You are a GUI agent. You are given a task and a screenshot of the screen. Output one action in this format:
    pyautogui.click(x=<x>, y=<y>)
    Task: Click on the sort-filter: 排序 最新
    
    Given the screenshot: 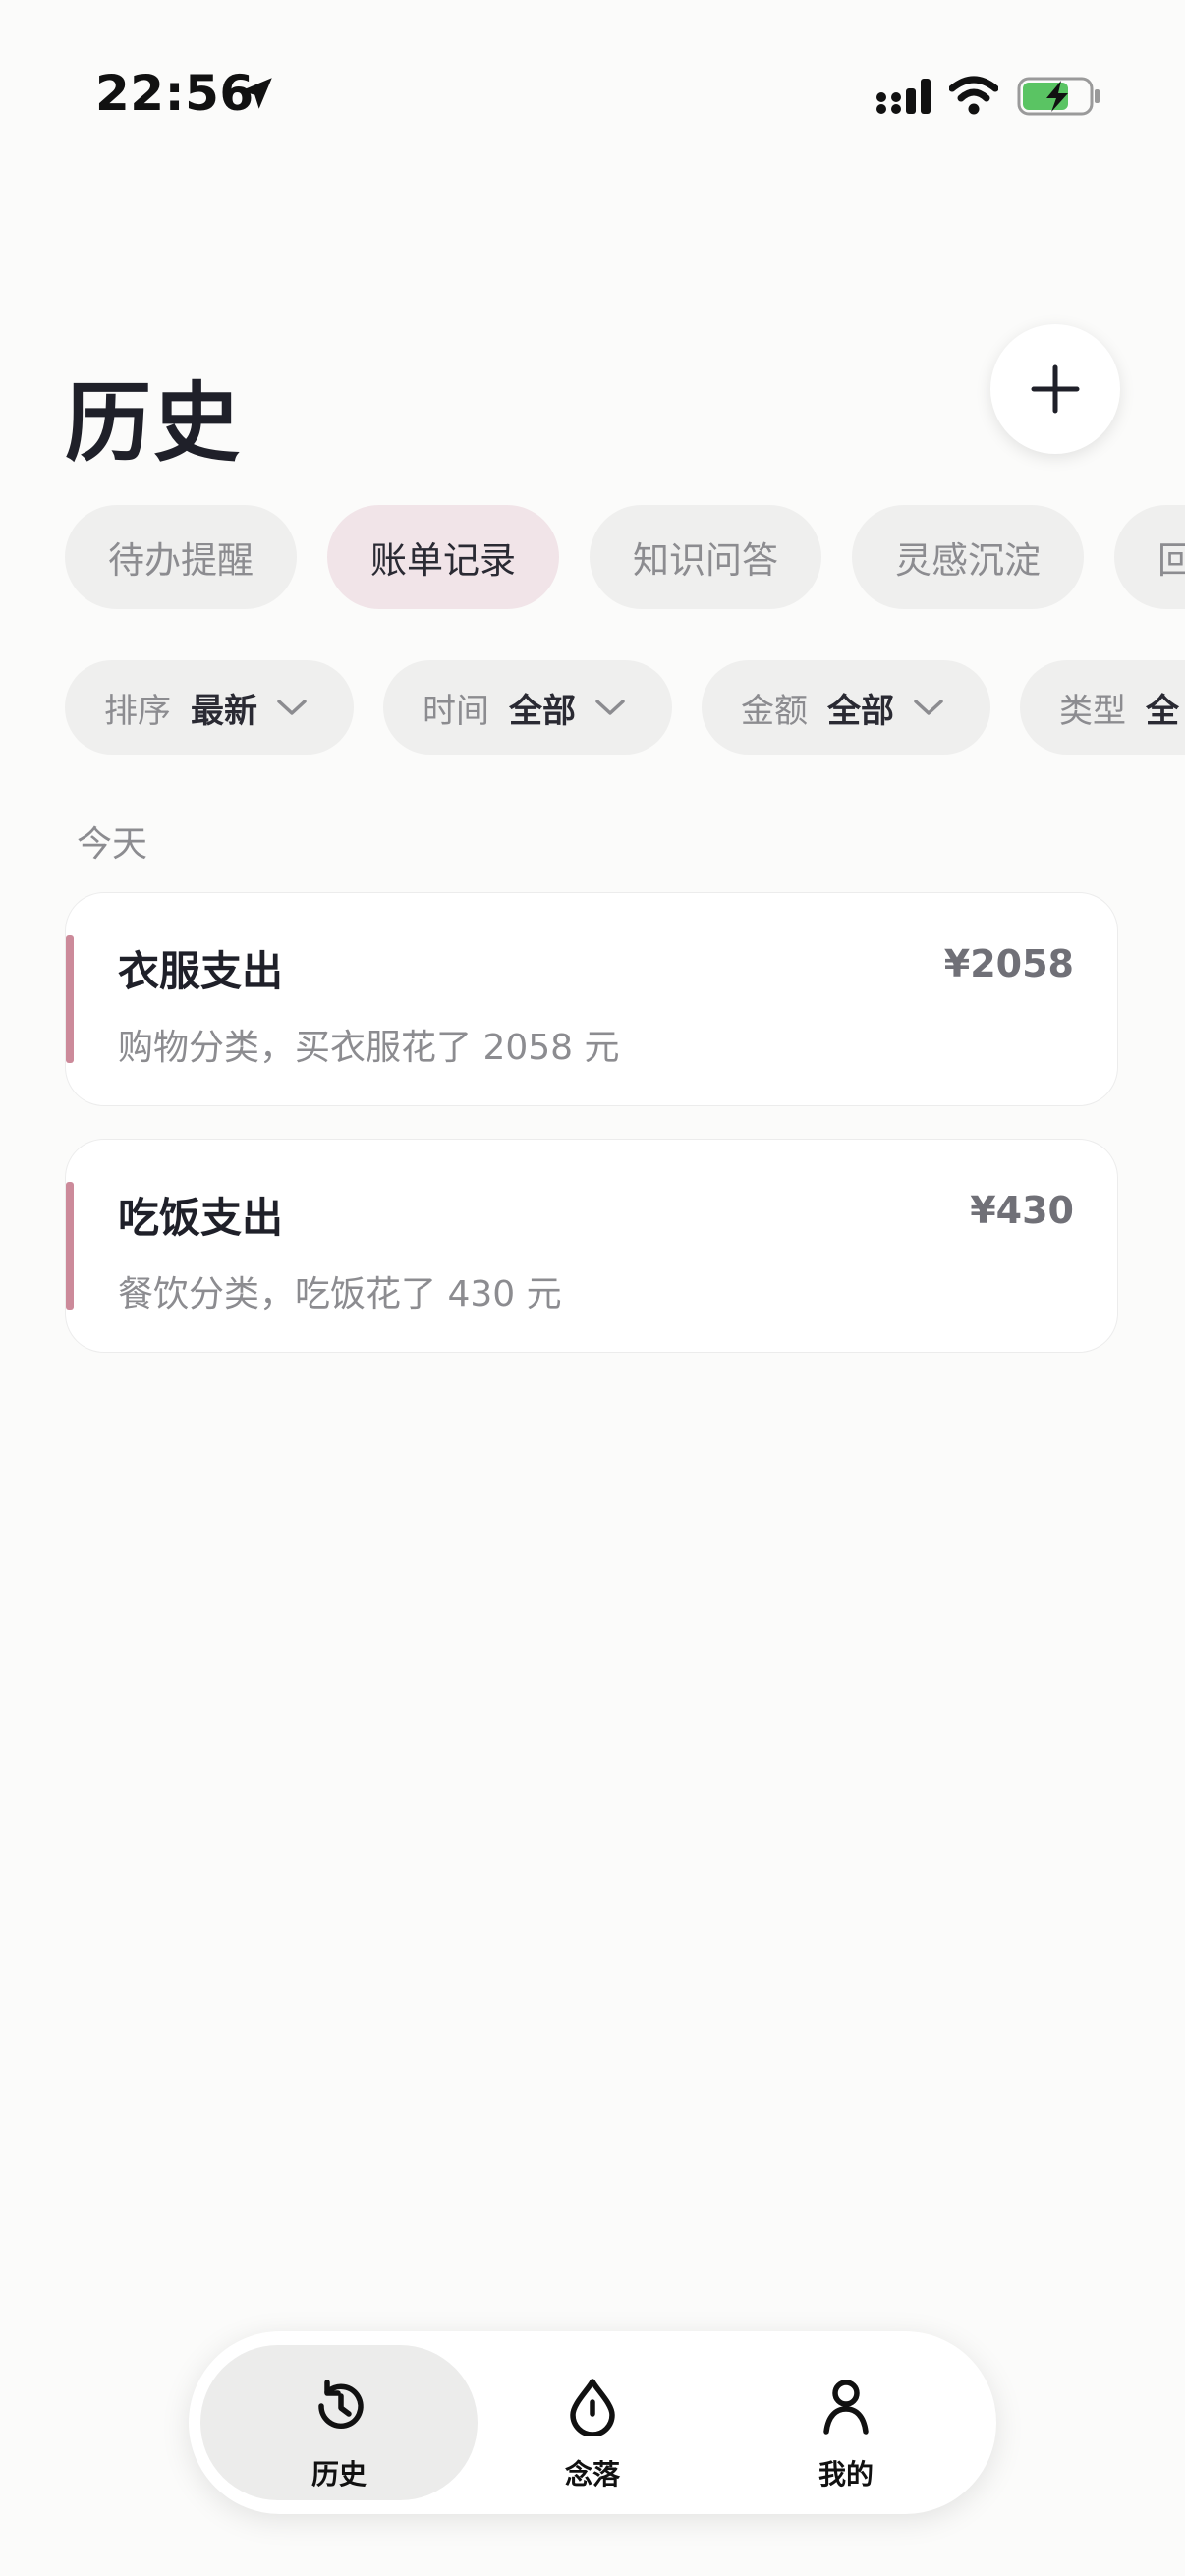 What is the action you would take?
    pyautogui.click(x=210, y=707)
    